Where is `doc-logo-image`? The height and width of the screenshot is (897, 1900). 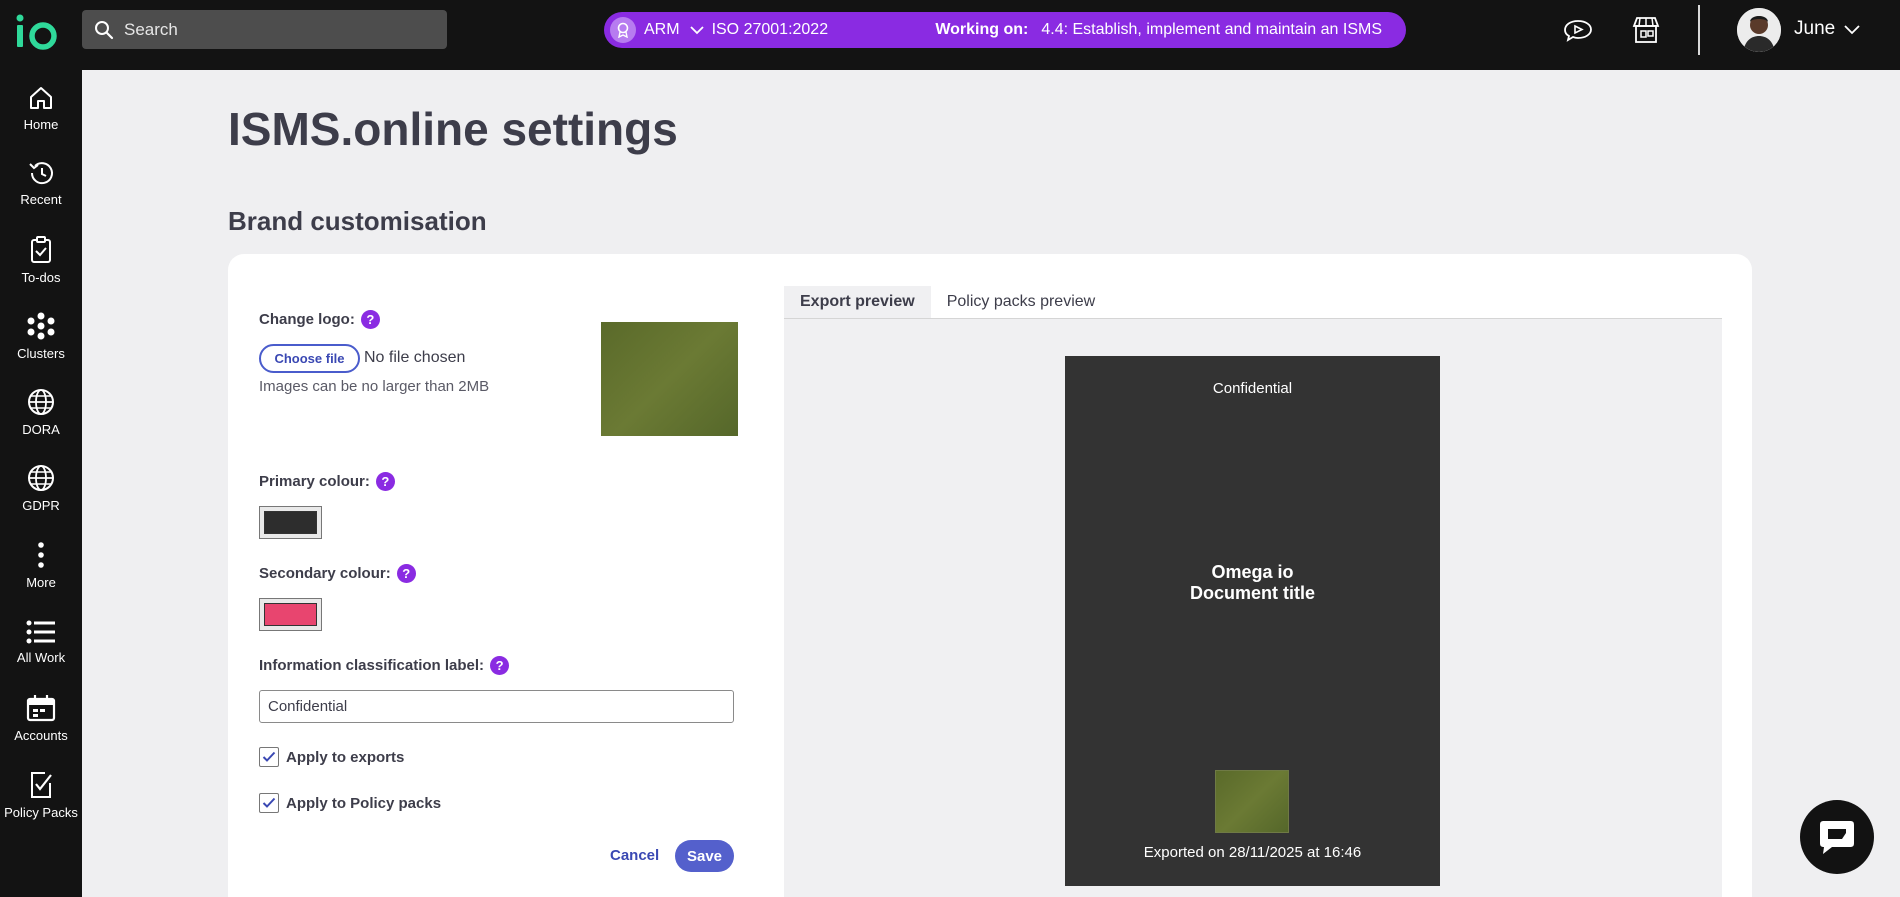
doc-logo-image is located at coordinates (1252, 801).